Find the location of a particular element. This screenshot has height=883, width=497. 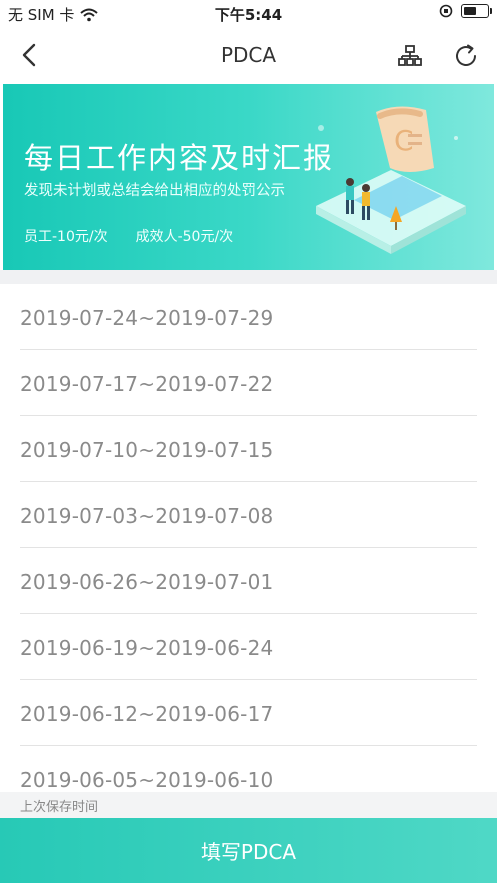

fill-pdca-button: 填写PDCA is located at coordinates (248, 850).